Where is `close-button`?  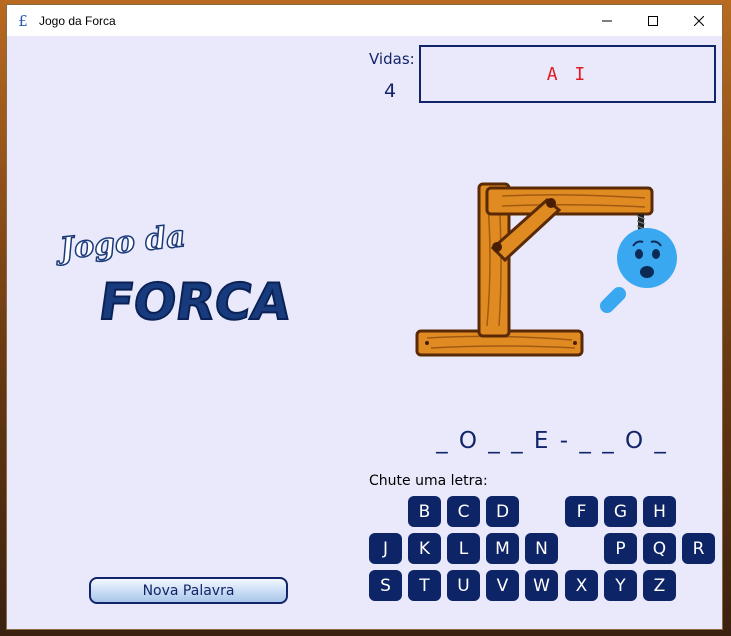
close-button is located at coordinates (699, 20).